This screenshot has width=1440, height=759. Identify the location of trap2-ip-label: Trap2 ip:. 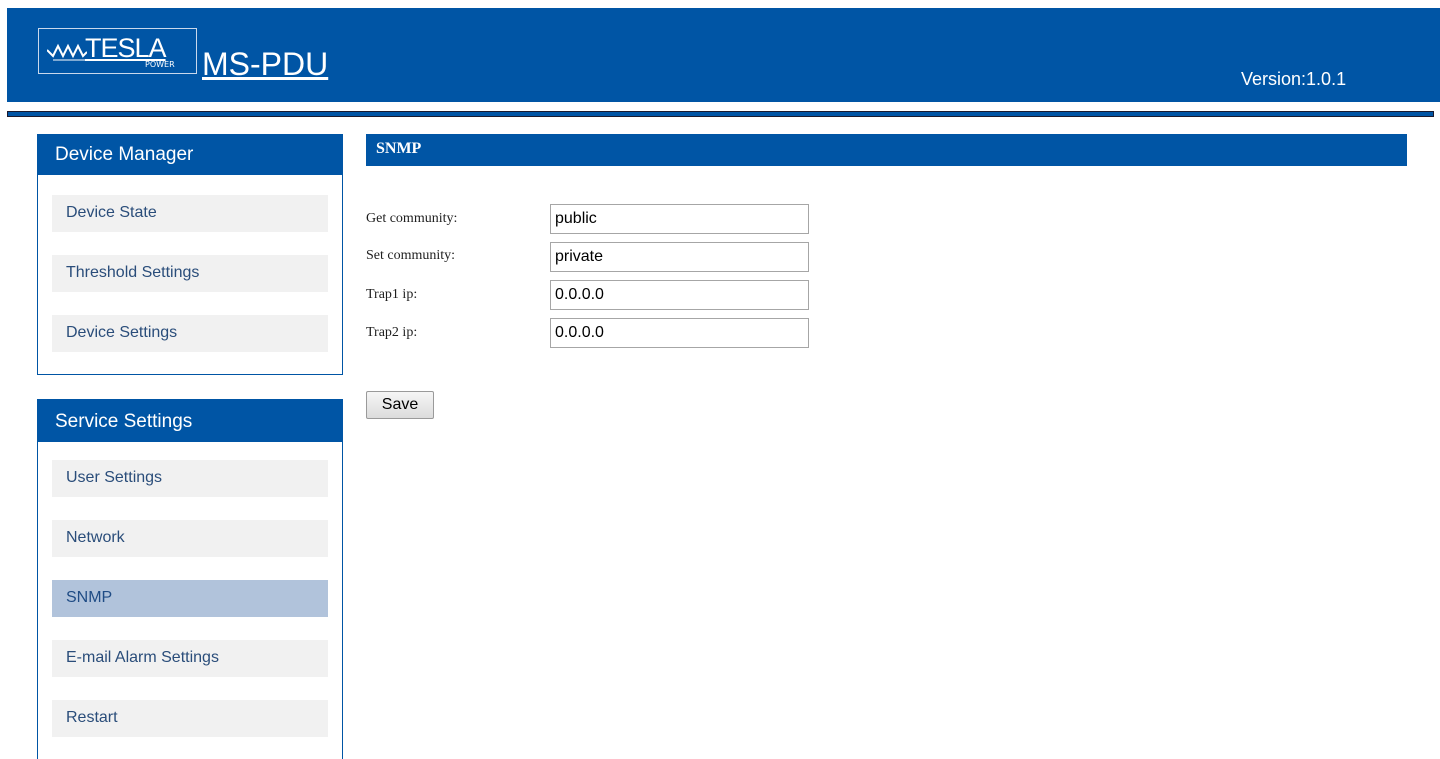
(392, 332).